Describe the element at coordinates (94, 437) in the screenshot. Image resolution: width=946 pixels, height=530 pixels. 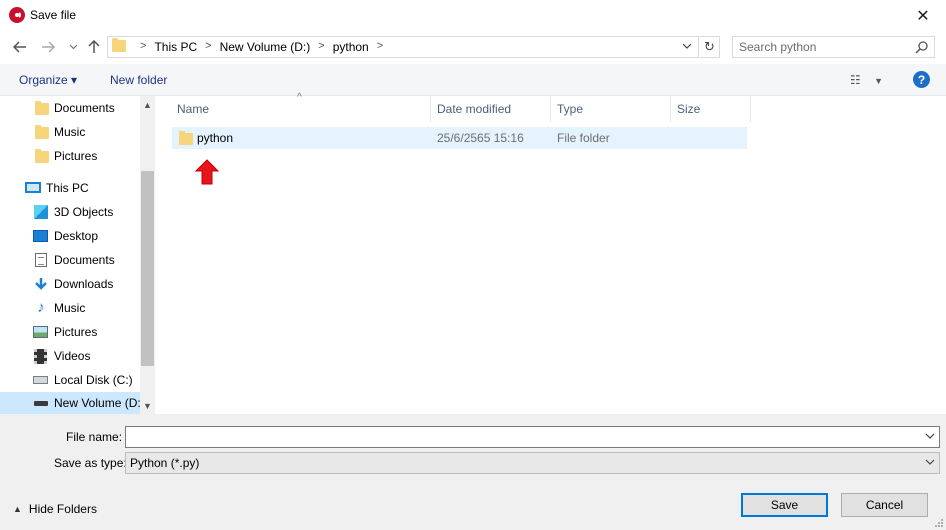
I see `file-name-label: File name:` at that location.